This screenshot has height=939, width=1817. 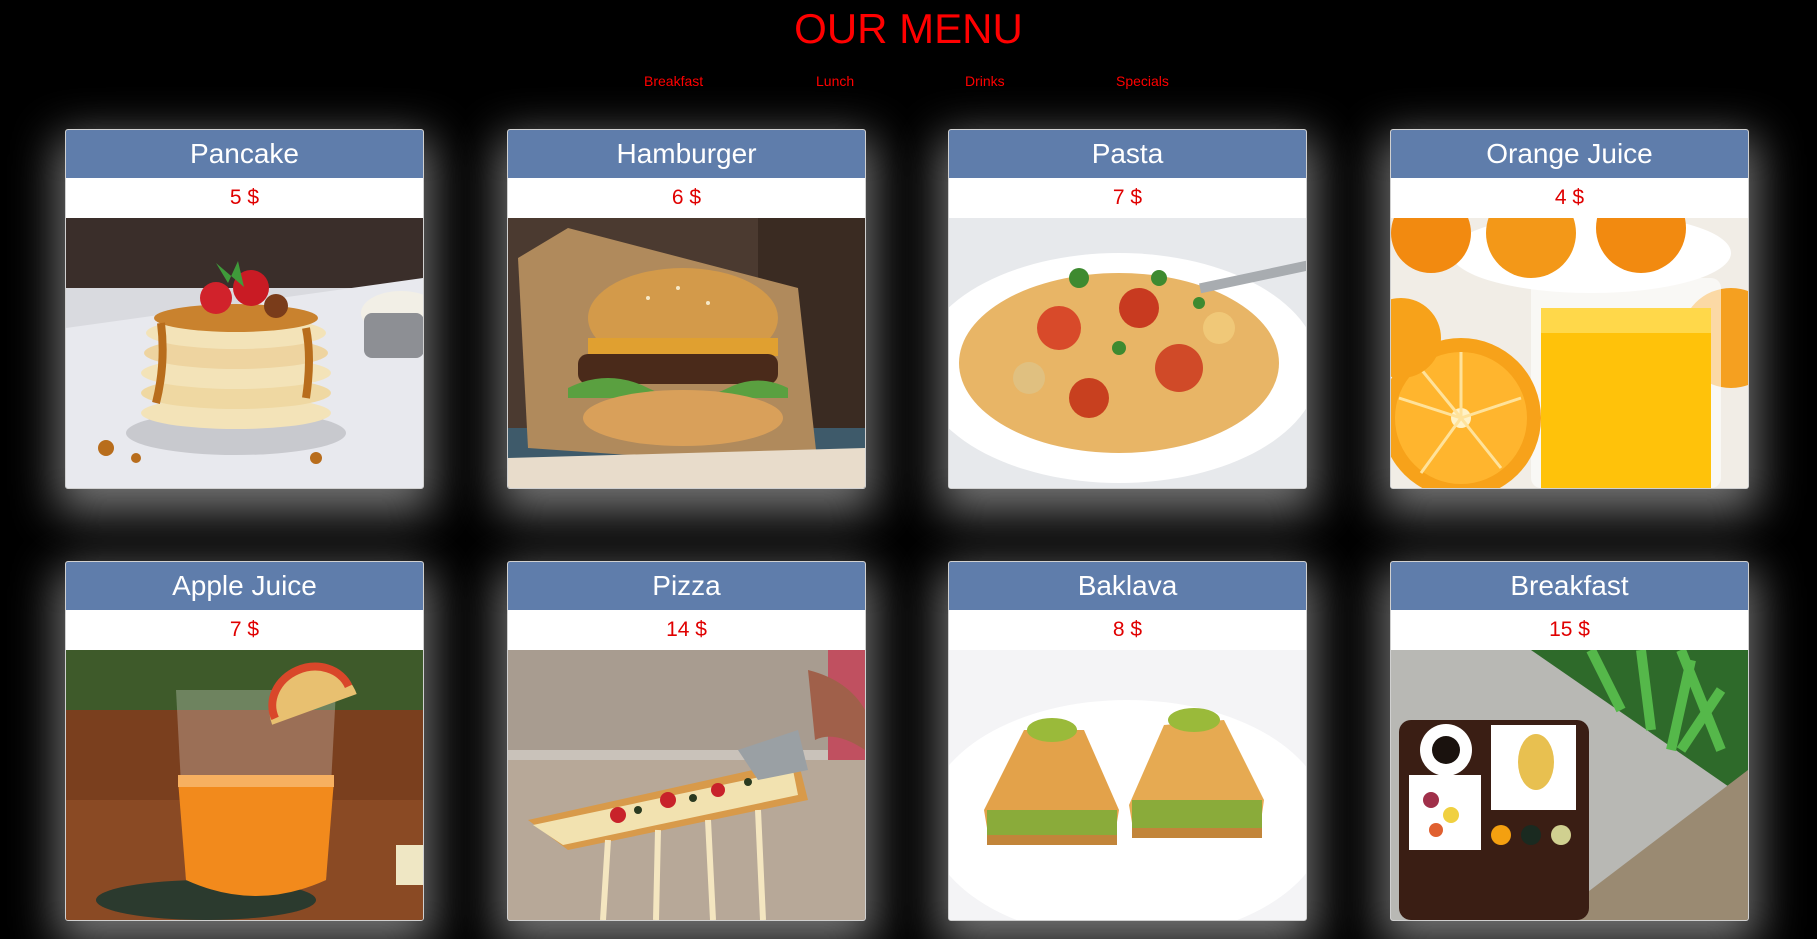 I want to click on card-title: Apple Juice, so click(x=244, y=586).